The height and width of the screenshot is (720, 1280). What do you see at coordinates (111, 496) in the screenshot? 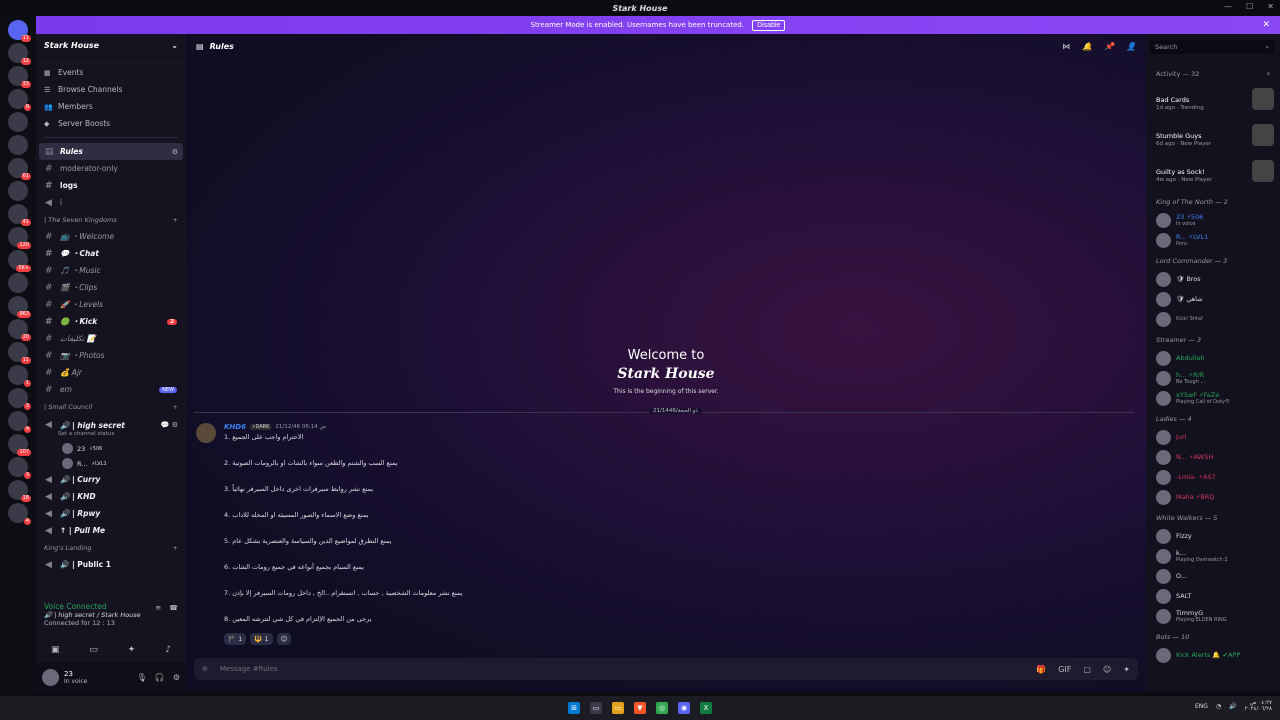
I see `channel-item: ◀ 🔊 | KHD` at bounding box center [111, 496].